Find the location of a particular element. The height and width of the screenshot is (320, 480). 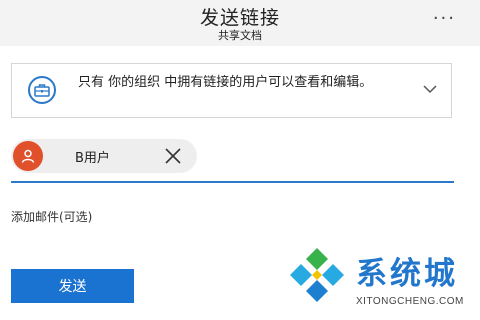

recipient-chip: B用户 is located at coordinates (104, 156).